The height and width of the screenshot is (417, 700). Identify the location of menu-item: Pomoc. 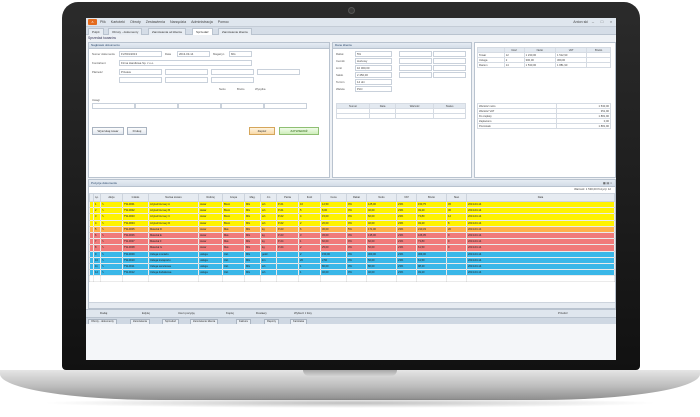
(223, 22).